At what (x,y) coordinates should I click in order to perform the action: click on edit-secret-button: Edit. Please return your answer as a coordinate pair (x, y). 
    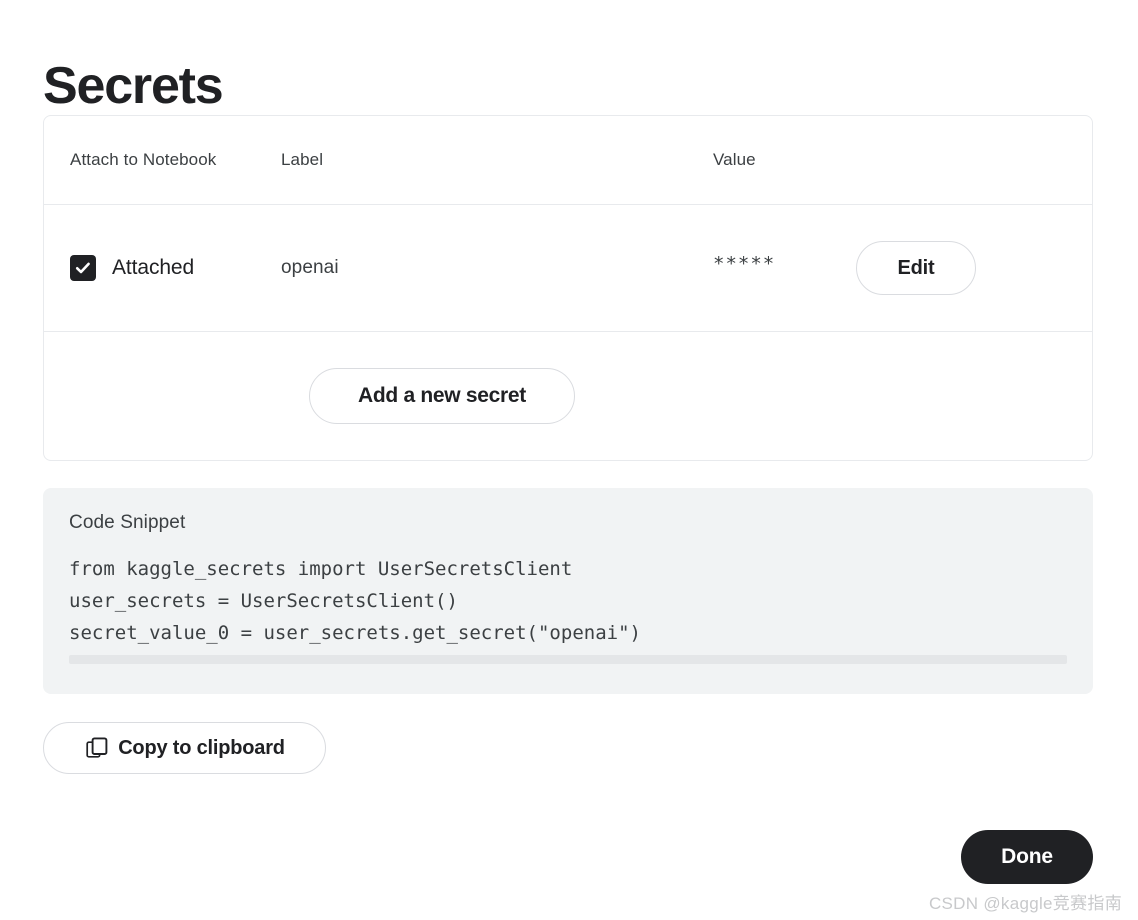
    Looking at the image, I should click on (916, 268).